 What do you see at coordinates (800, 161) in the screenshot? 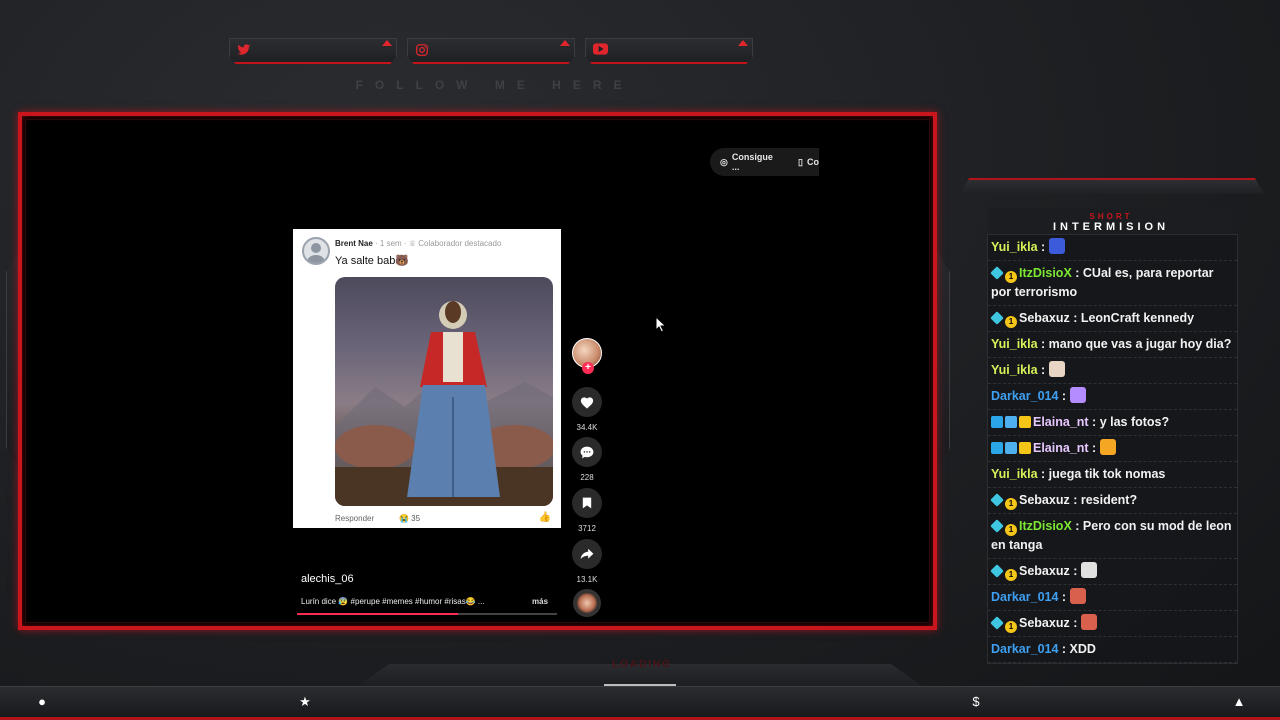
I see `phone-icon: ▯` at bounding box center [800, 161].